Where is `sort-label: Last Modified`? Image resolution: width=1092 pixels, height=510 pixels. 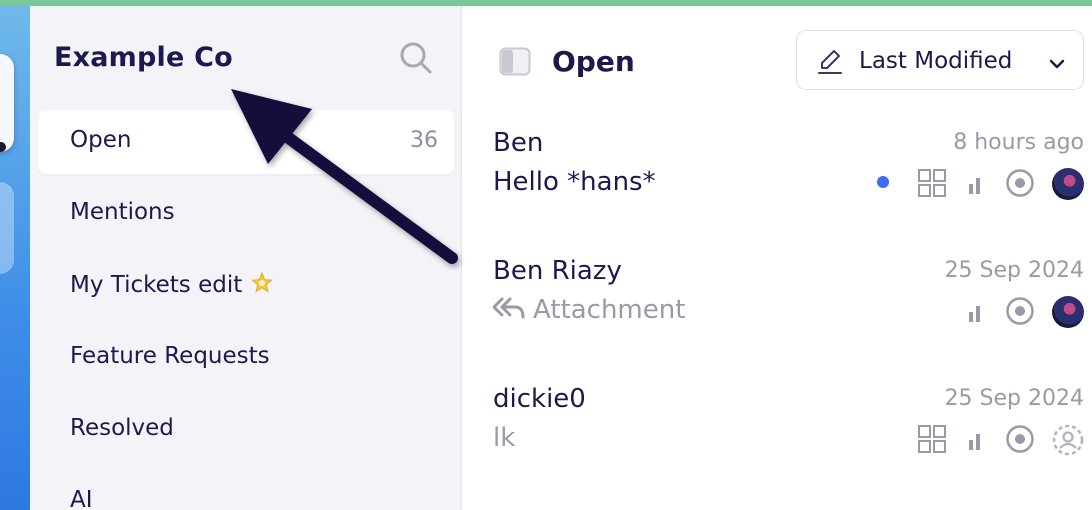 sort-label: Last Modified is located at coordinates (936, 61).